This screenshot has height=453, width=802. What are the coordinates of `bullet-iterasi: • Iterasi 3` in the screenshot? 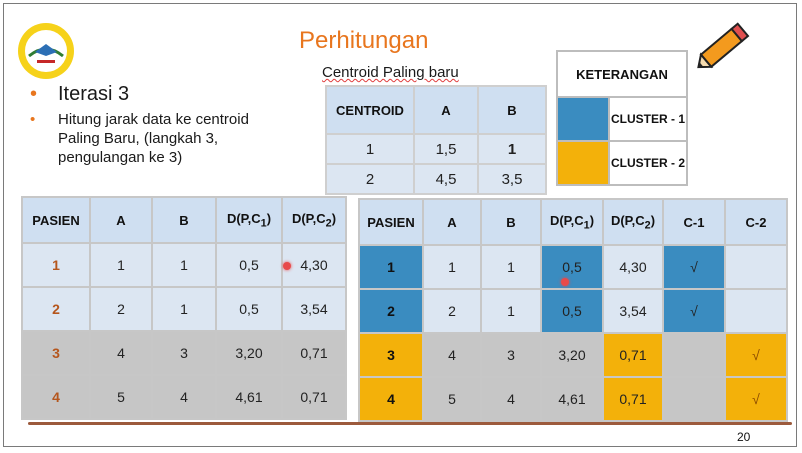 It's located at (80, 94).